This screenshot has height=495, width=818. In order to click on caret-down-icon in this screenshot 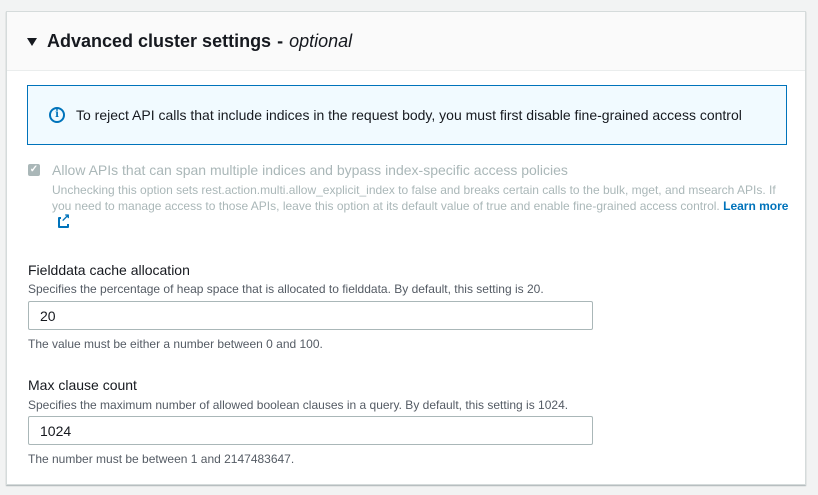, I will do `click(32, 41)`.